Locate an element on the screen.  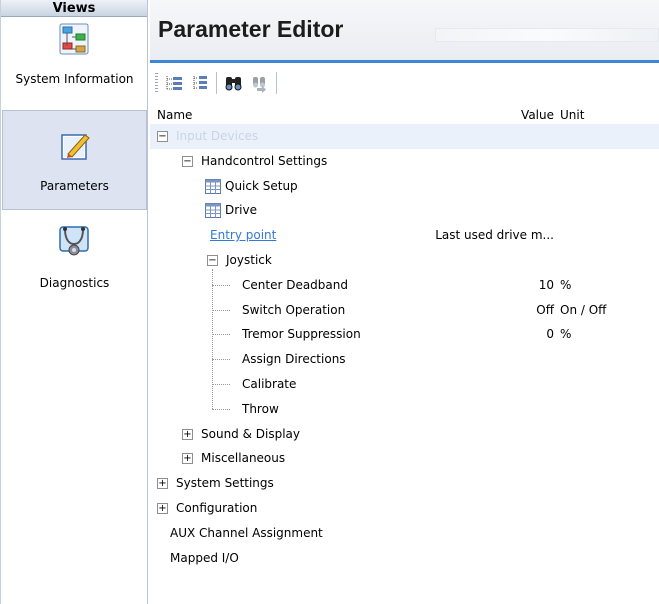
toolbar is located at coordinates (404, 83).